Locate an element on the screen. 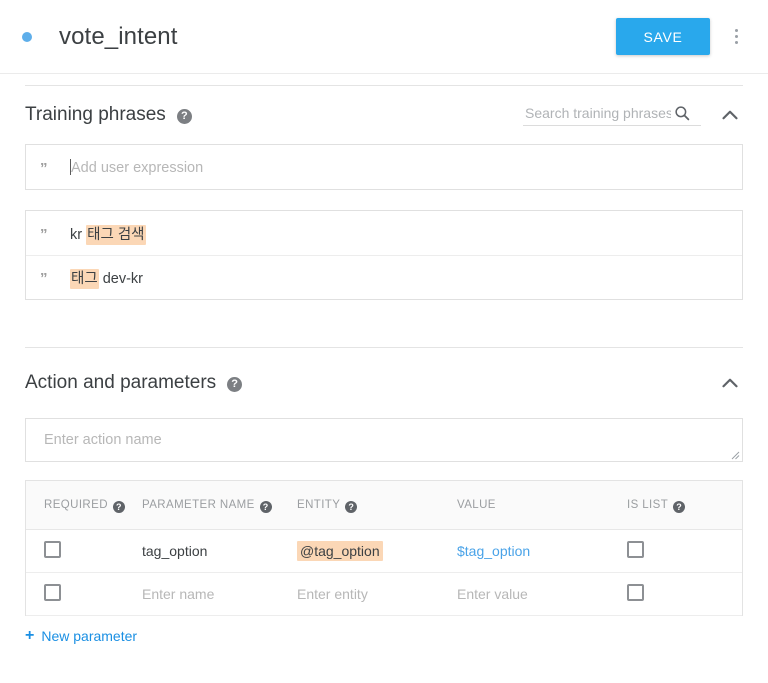 The image size is (768, 683). training-phrases-header: Training phrases ? is located at coordinates (384, 115).